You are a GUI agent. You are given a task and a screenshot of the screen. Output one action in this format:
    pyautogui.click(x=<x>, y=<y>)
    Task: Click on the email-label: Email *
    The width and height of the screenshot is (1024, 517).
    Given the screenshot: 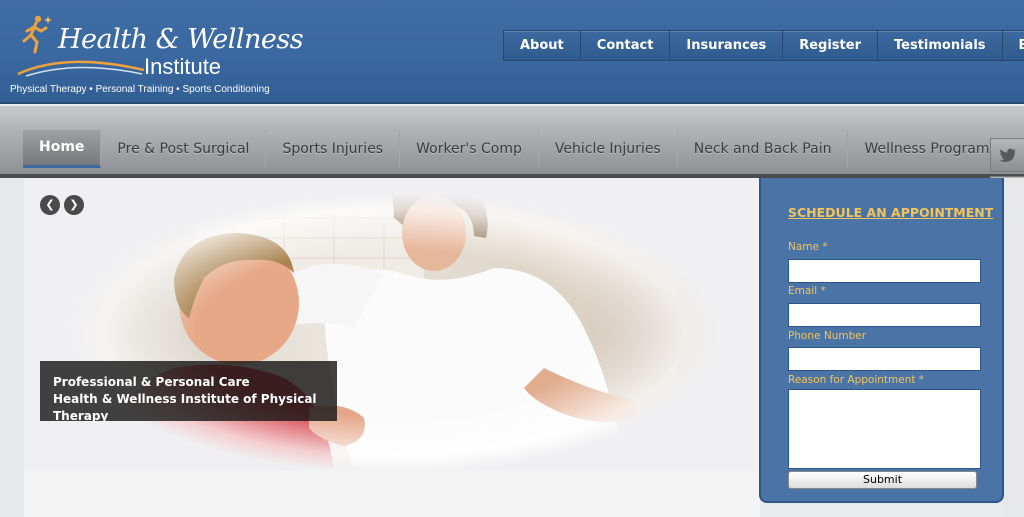 What is the action you would take?
    pyautogui.click(x=807, y=291)
    